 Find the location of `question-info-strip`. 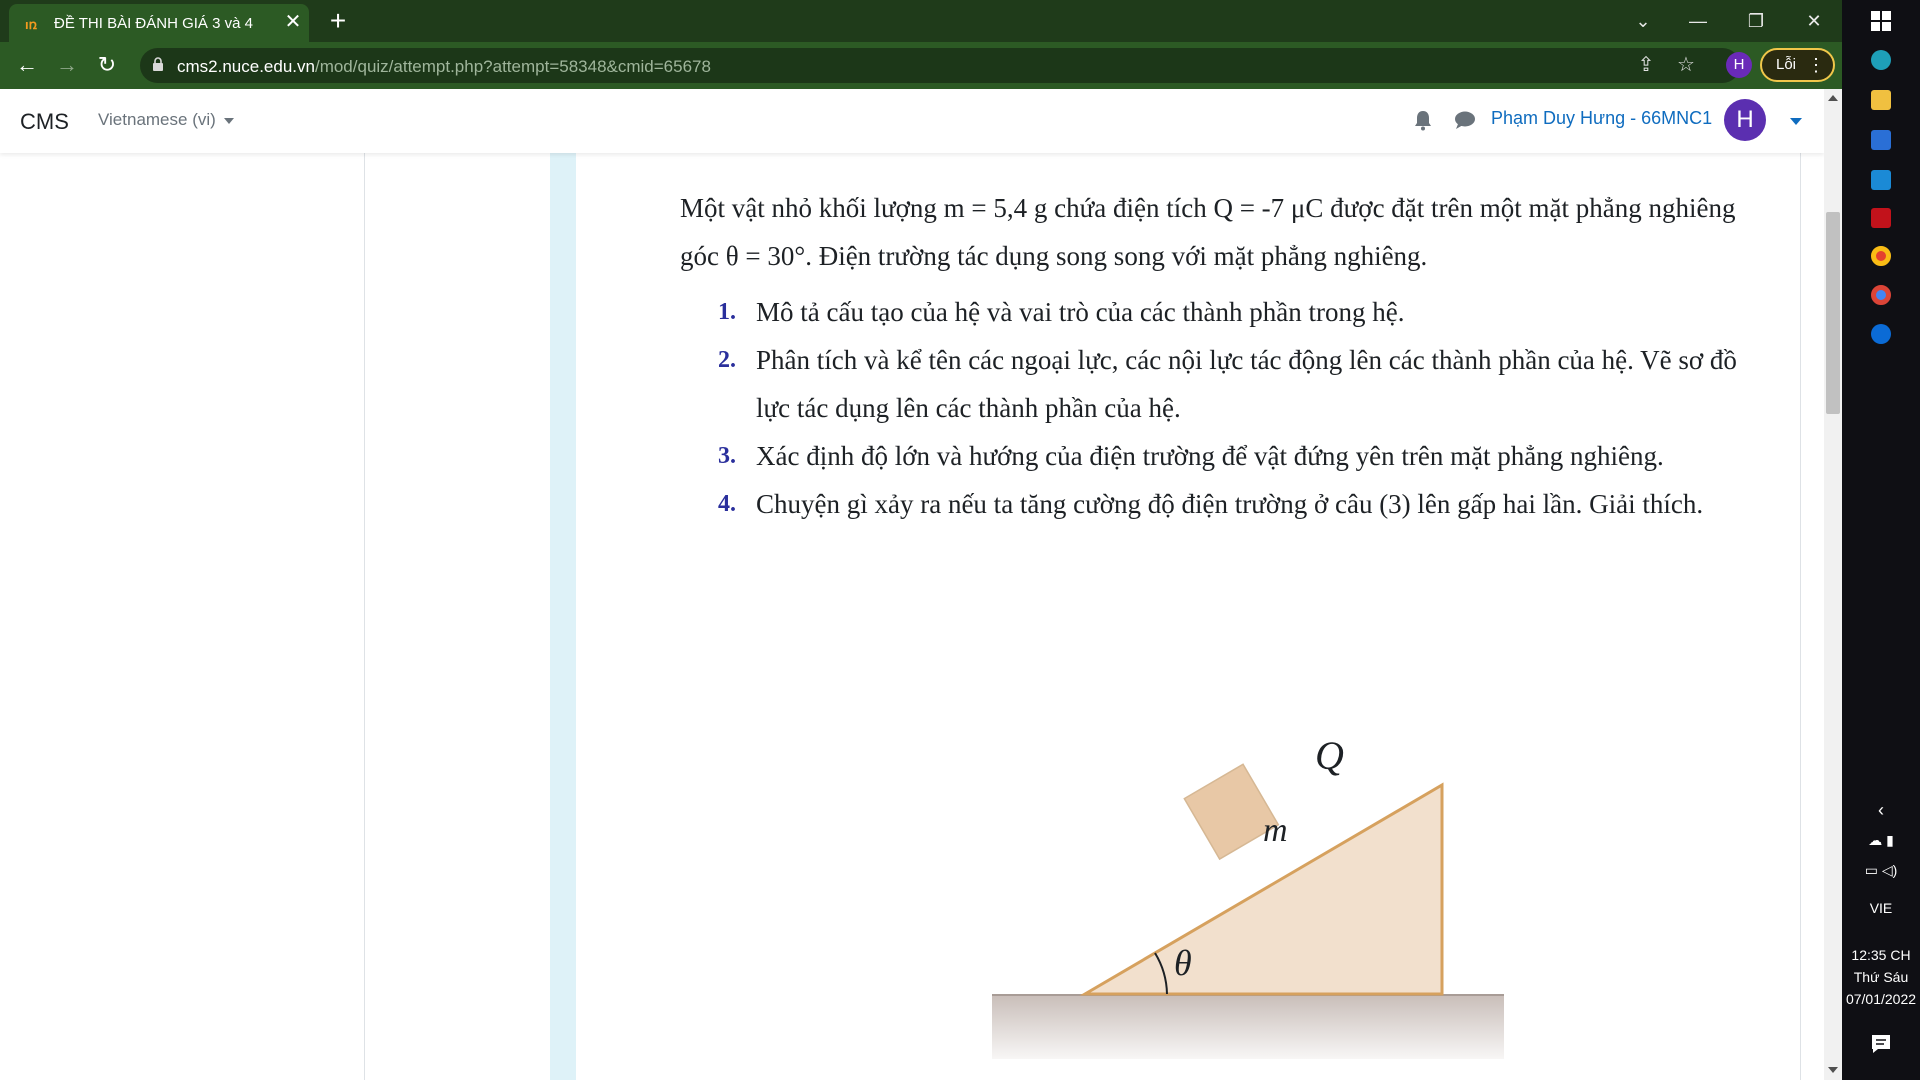

question-info-strip is located at coordinates (563, 616).